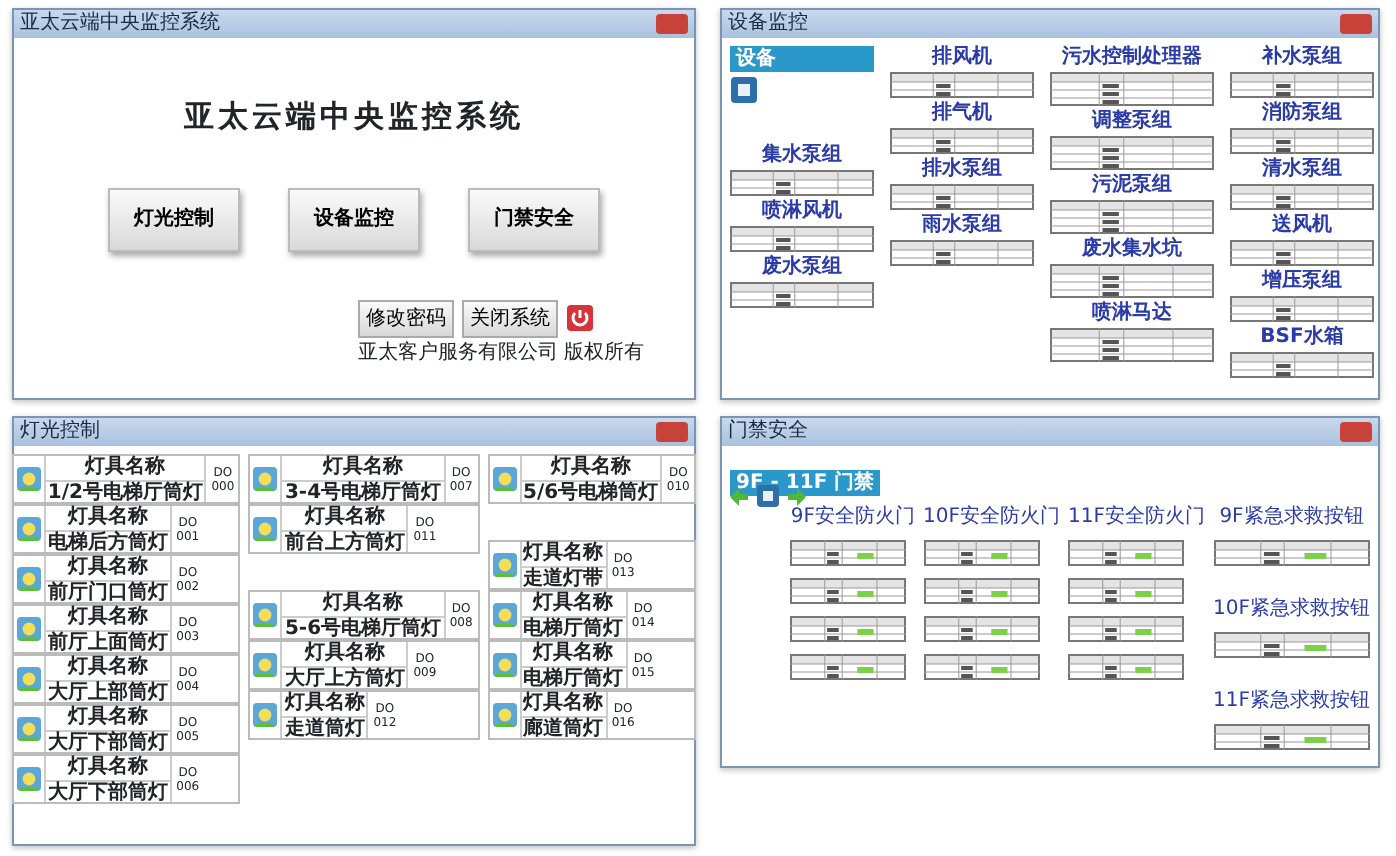  I want to click on section-title: 11F紧急求救按钮, so click(1291, 701).